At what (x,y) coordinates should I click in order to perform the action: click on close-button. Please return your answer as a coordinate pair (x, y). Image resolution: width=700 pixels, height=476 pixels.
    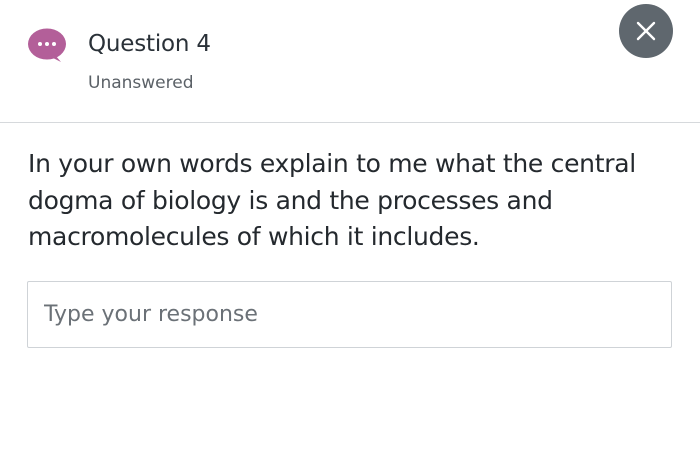
    Looking at the image, I should click on (646, 31).